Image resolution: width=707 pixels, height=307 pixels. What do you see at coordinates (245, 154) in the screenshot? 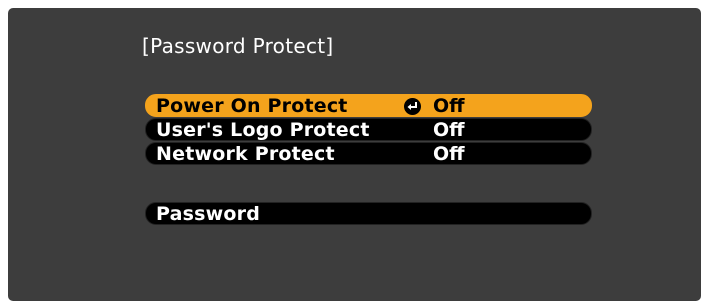
I see `menu-item-label: Network Protect` at bounding box center [245, 154].